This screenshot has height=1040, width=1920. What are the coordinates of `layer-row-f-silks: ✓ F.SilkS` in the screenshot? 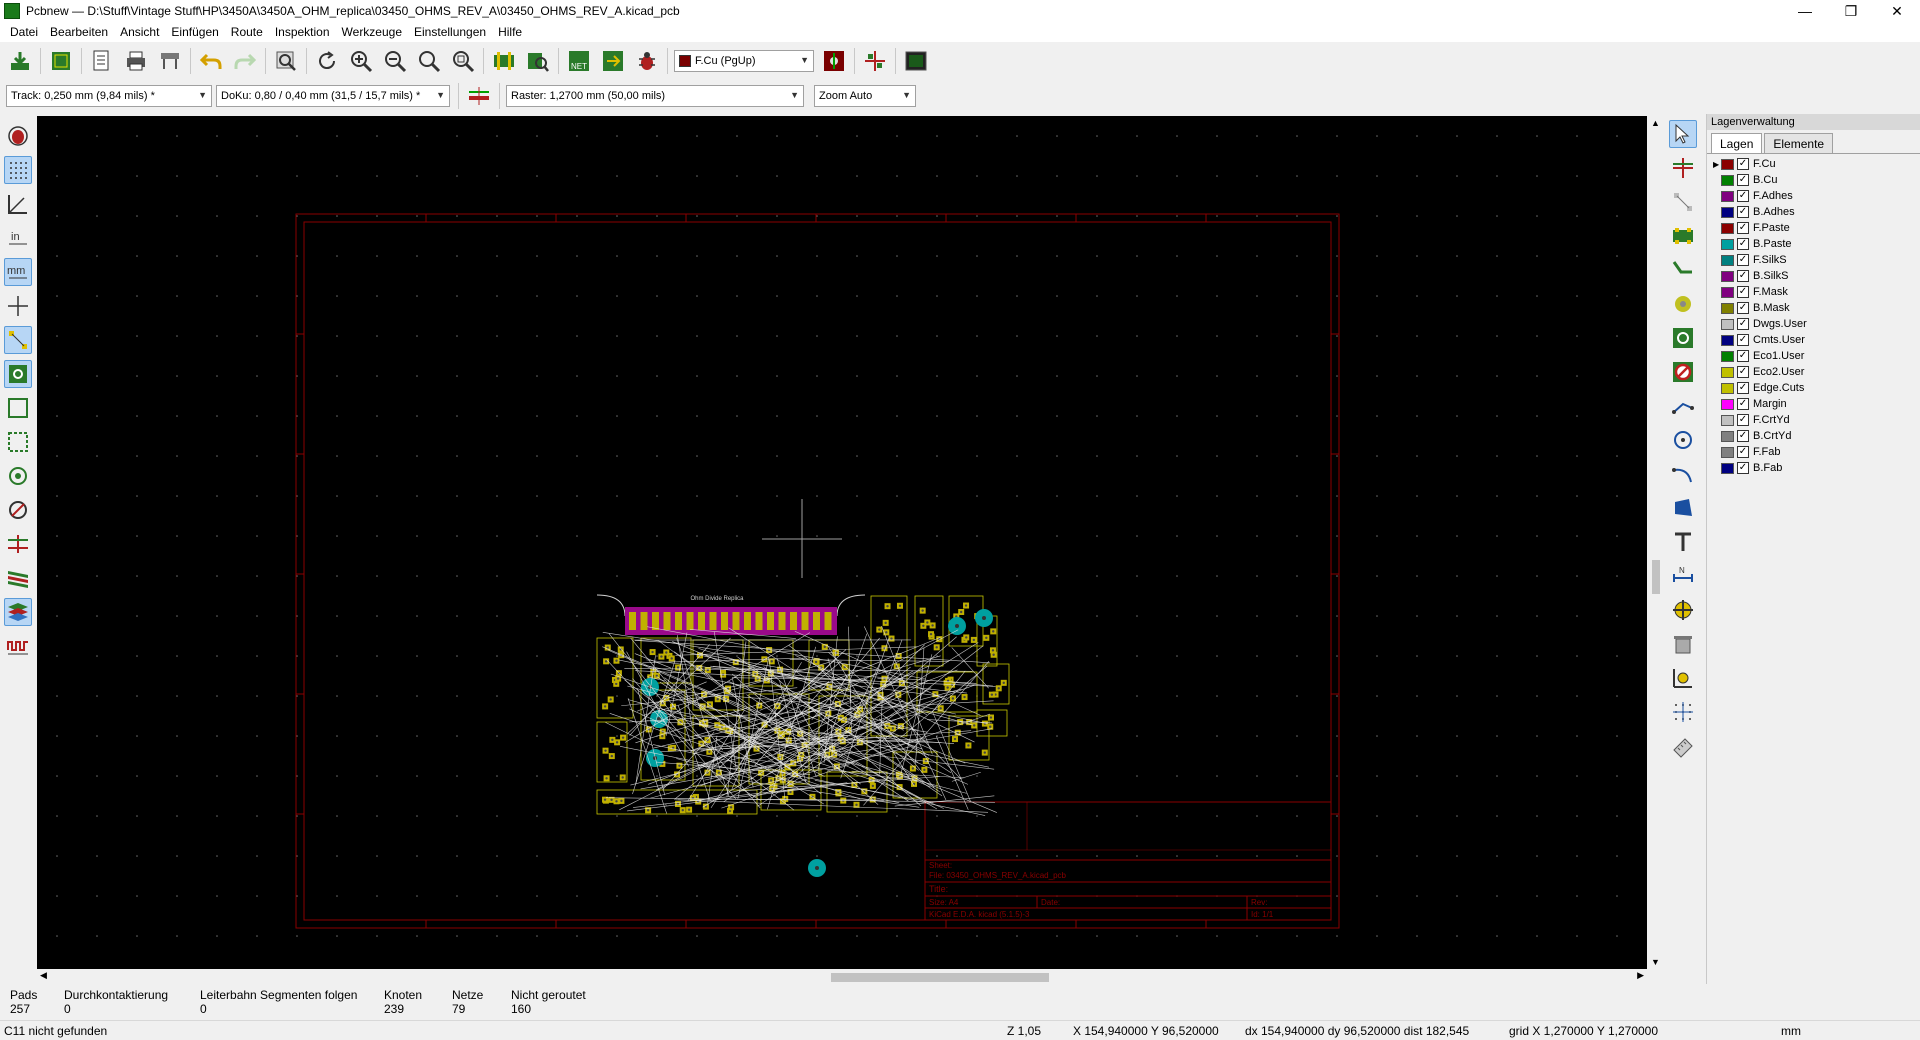 It's located at (1816, 260).